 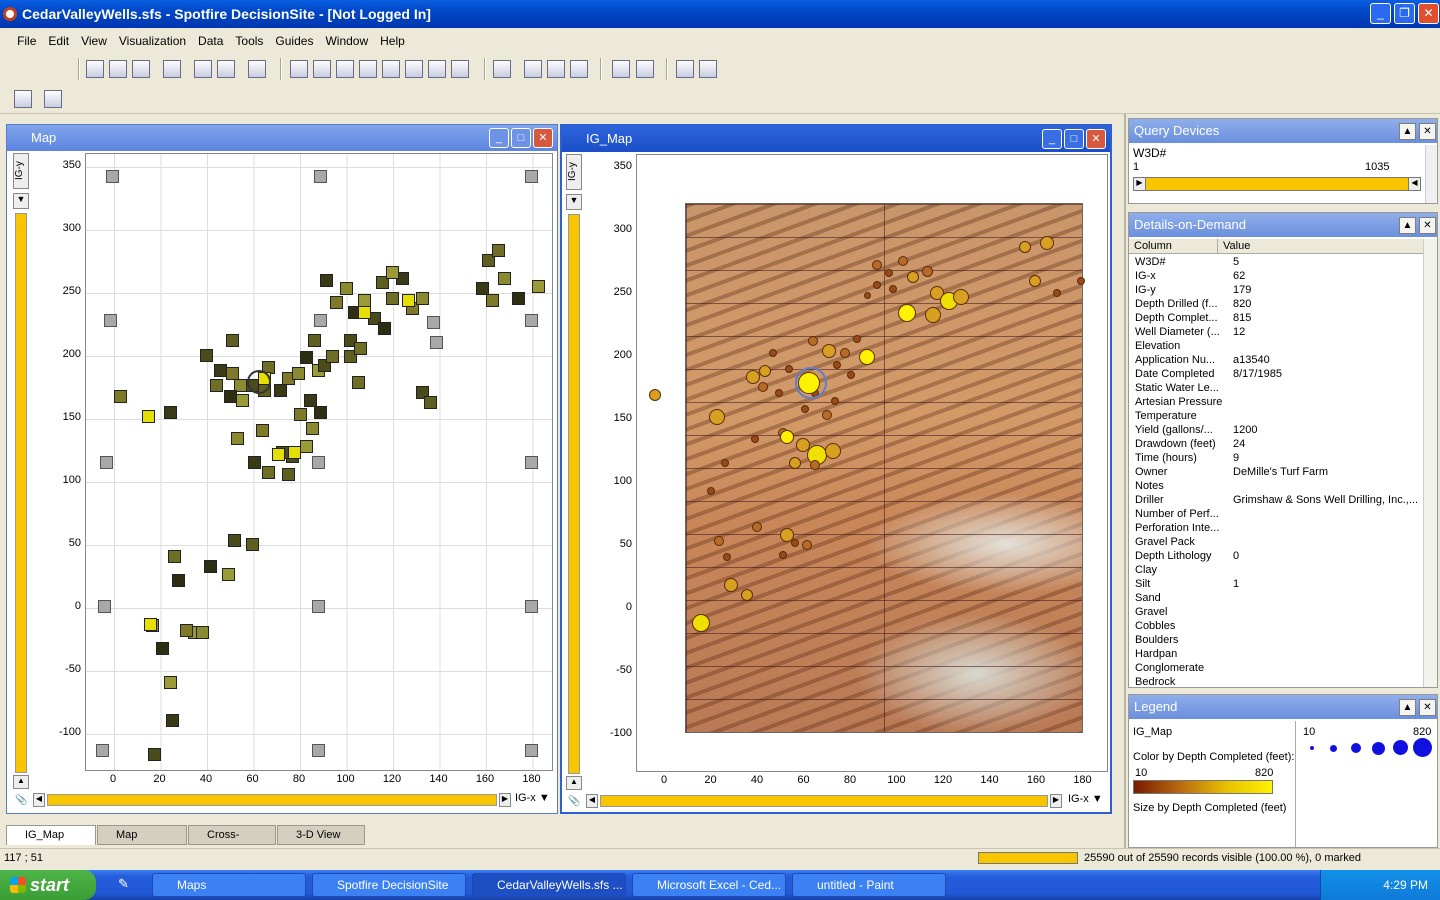 What do you see at coordinates (128, 885) in the screenshot?
I see `quick-launch-icon: ✎` at bounding box center [128, 885].